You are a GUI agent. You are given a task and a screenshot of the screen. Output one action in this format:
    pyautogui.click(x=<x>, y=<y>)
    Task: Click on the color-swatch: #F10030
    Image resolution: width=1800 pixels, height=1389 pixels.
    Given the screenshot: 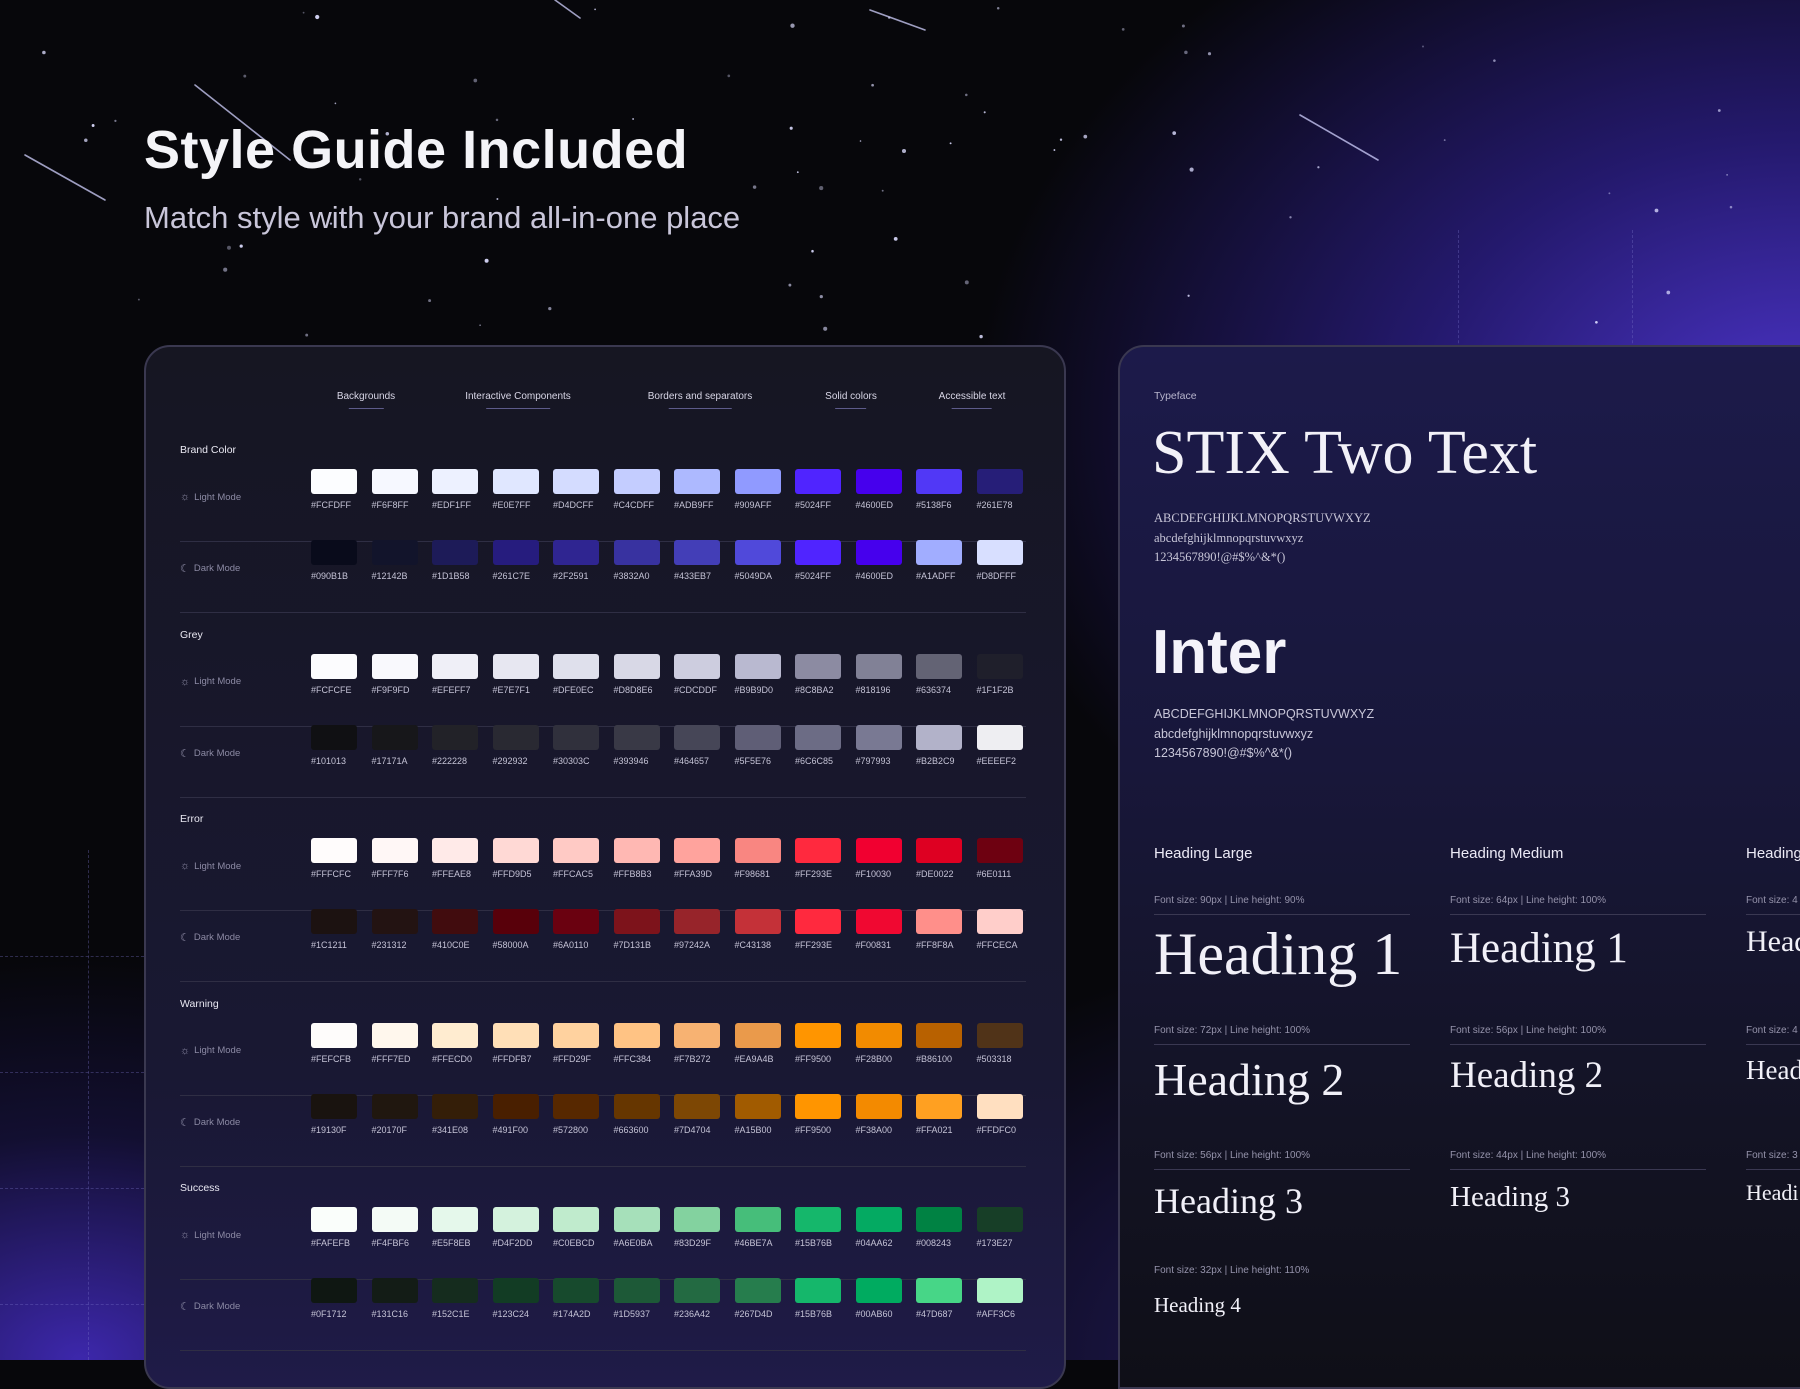 What is the action you would take?
    pyautogui.click(x=878, y=858)
    